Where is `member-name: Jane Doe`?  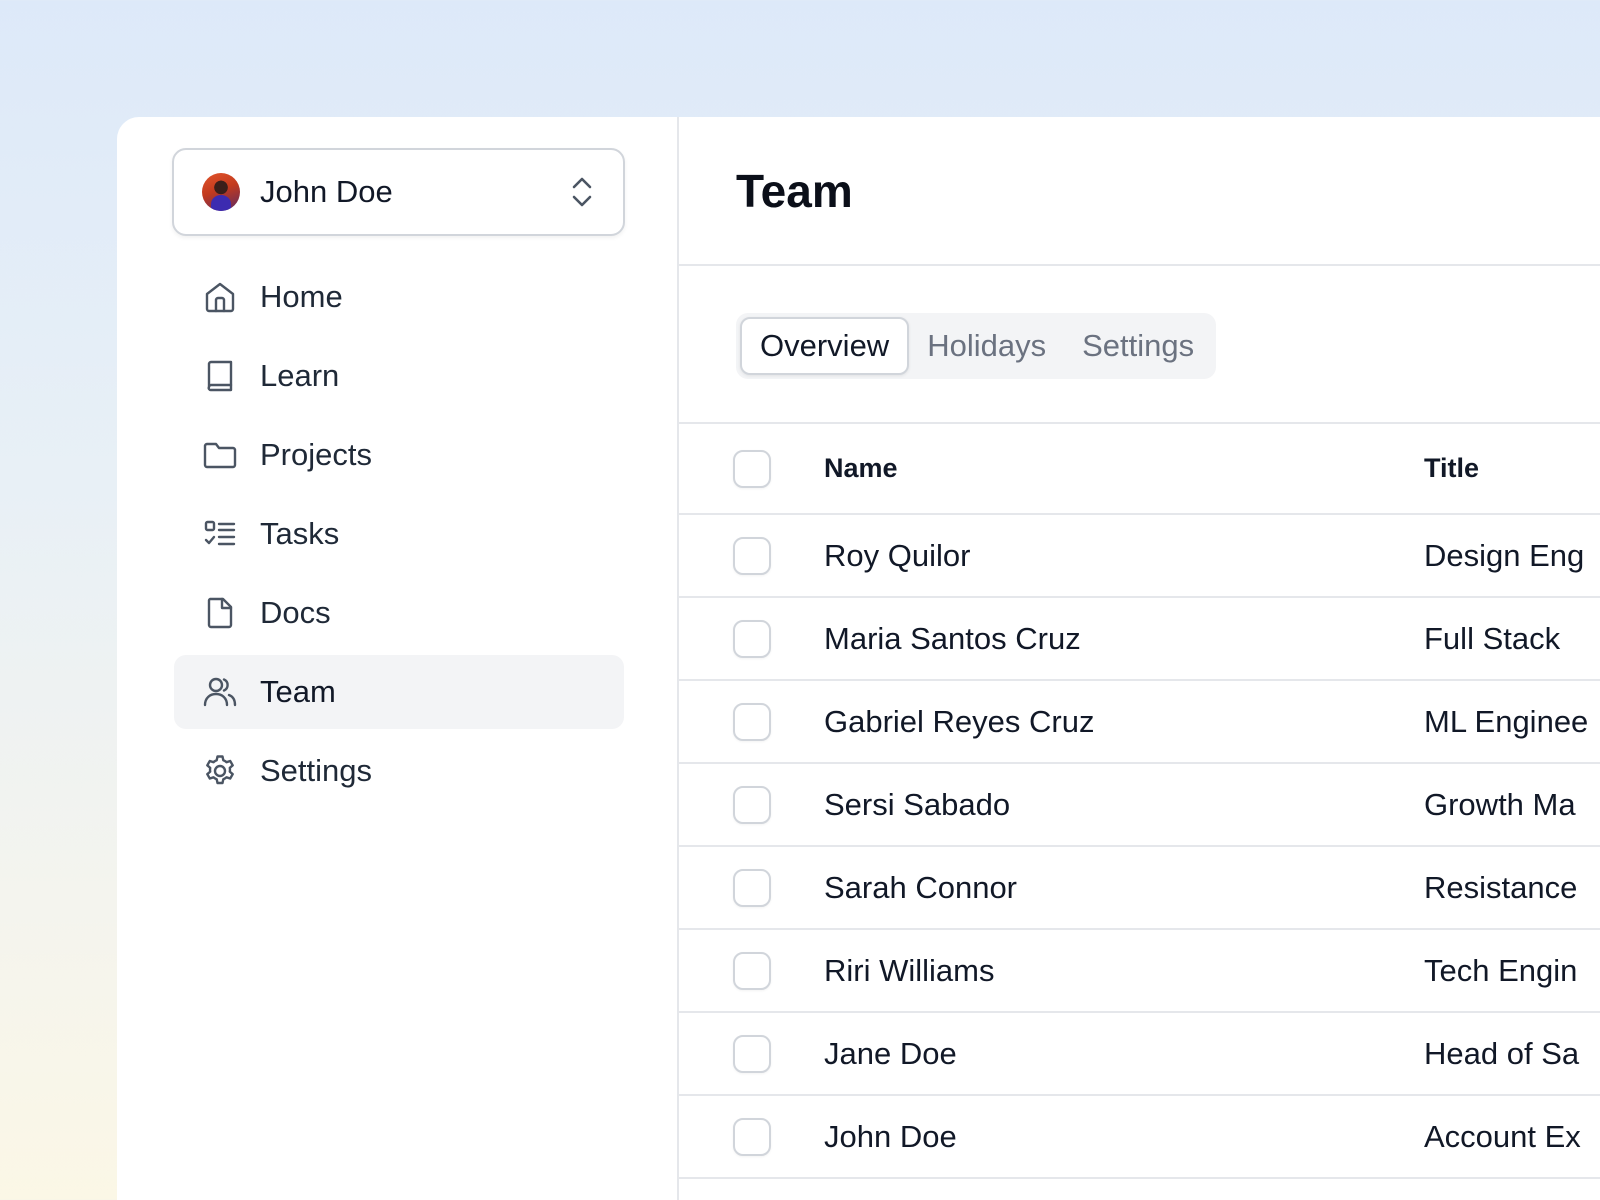 member-name: Jane Doe is located at coordinates (890, 1053).